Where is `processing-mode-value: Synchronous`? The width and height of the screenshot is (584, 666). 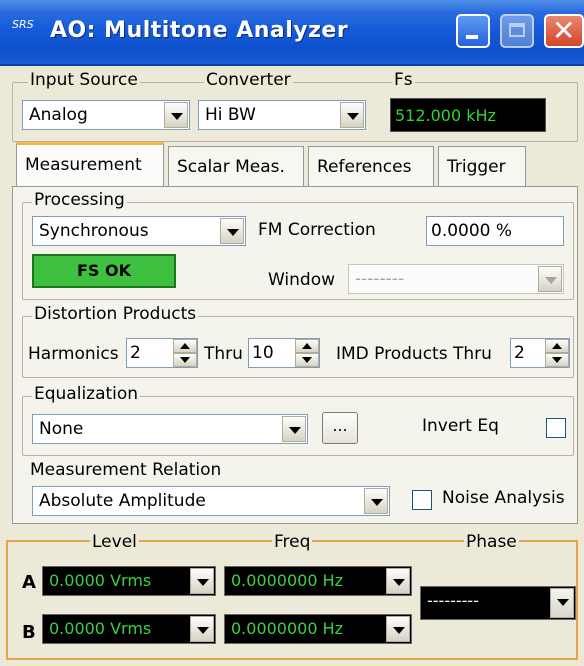
processing-mode-value: Synchronous is located at coordinates (94, 231).